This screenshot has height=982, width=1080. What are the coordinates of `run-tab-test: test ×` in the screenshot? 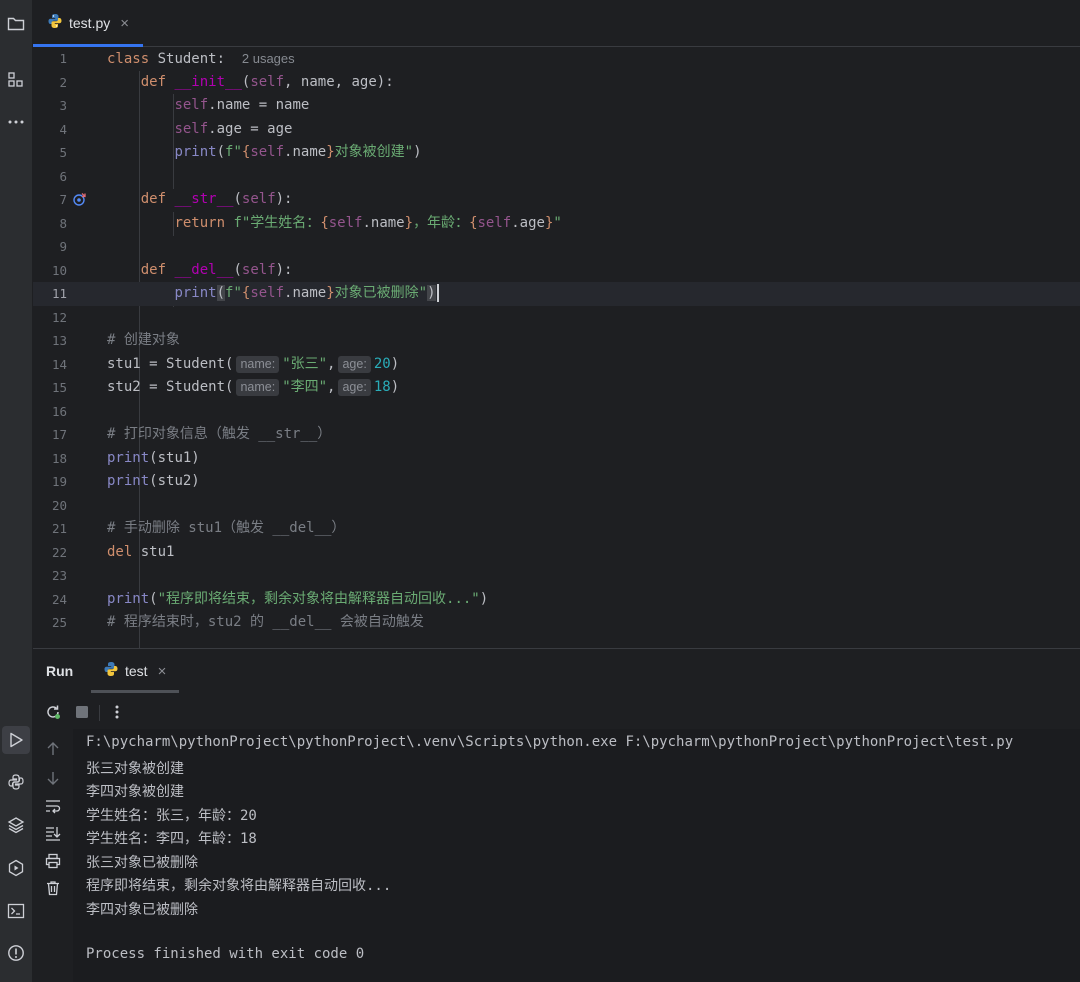 It's located at (135, 671).